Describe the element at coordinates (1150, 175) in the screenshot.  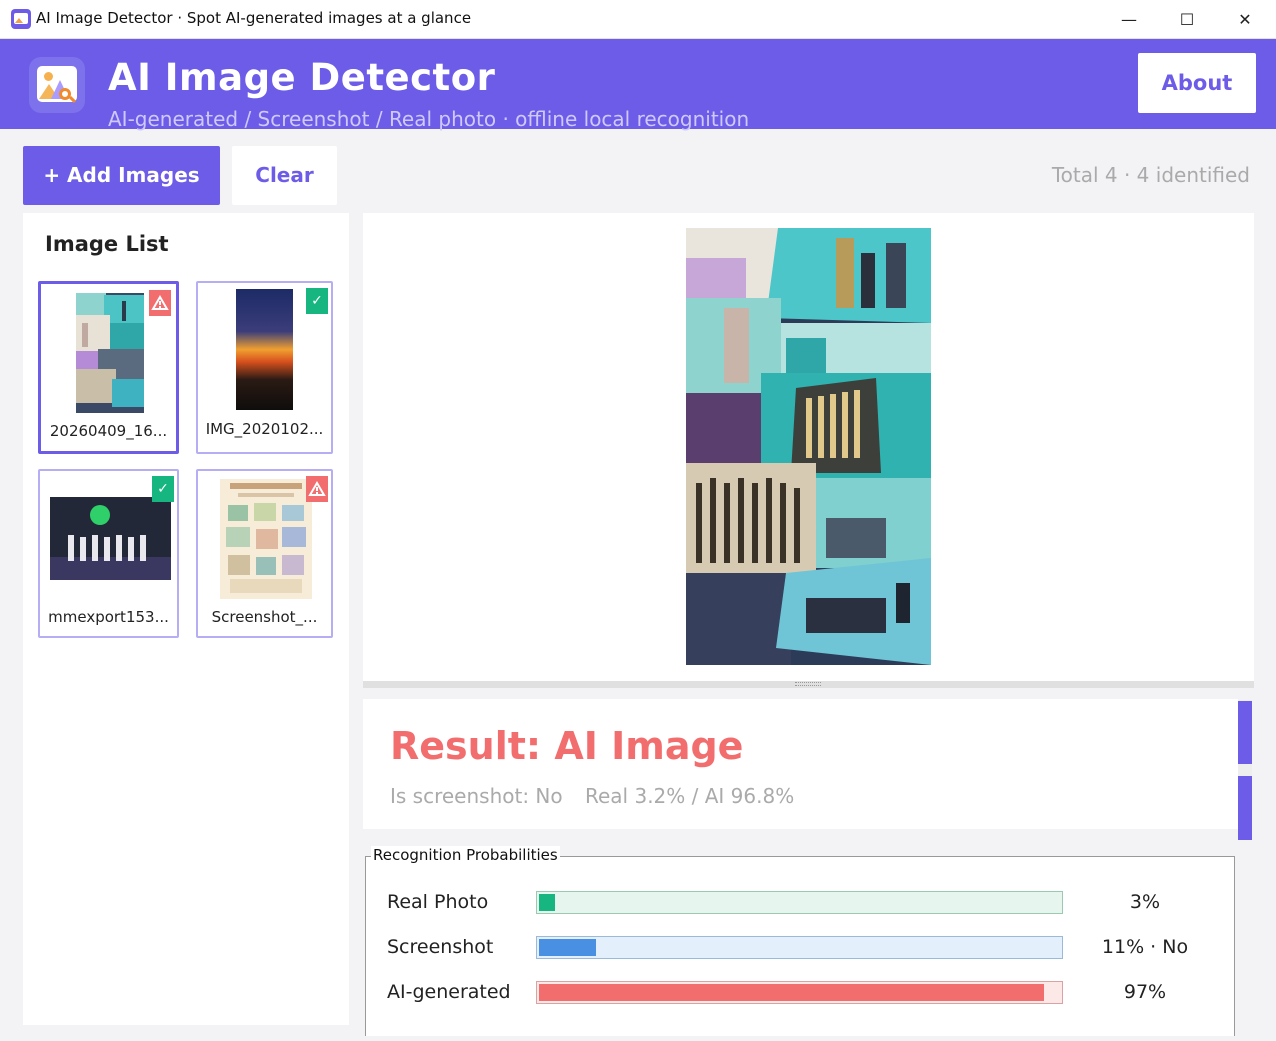
I see `image-count-status: Total 4 · 4 identified` at that location.